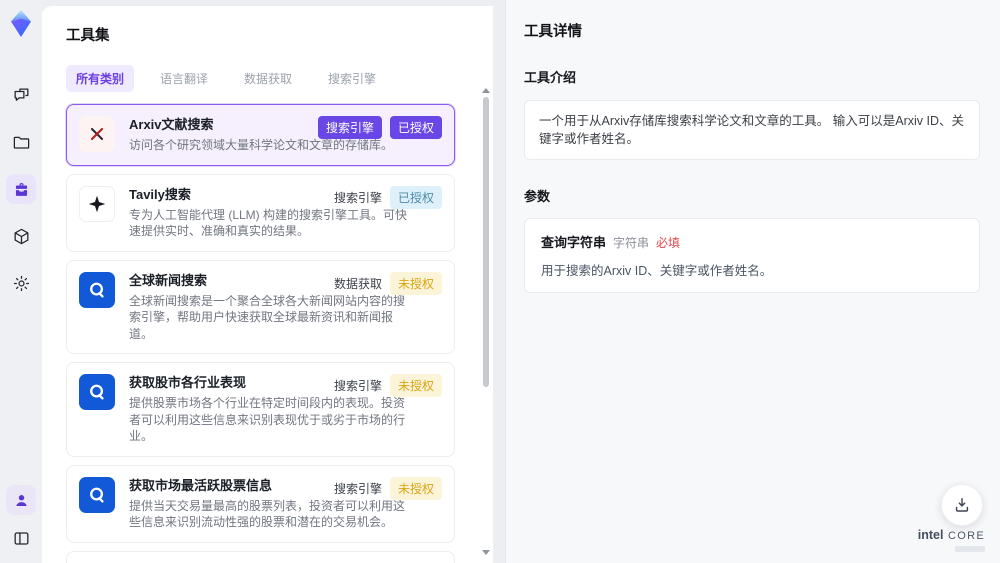 This screenshot has height=563, width=1000. Describe the element at coordinates (21, 95) in the screenshot. I see `chat-icon` at that location.